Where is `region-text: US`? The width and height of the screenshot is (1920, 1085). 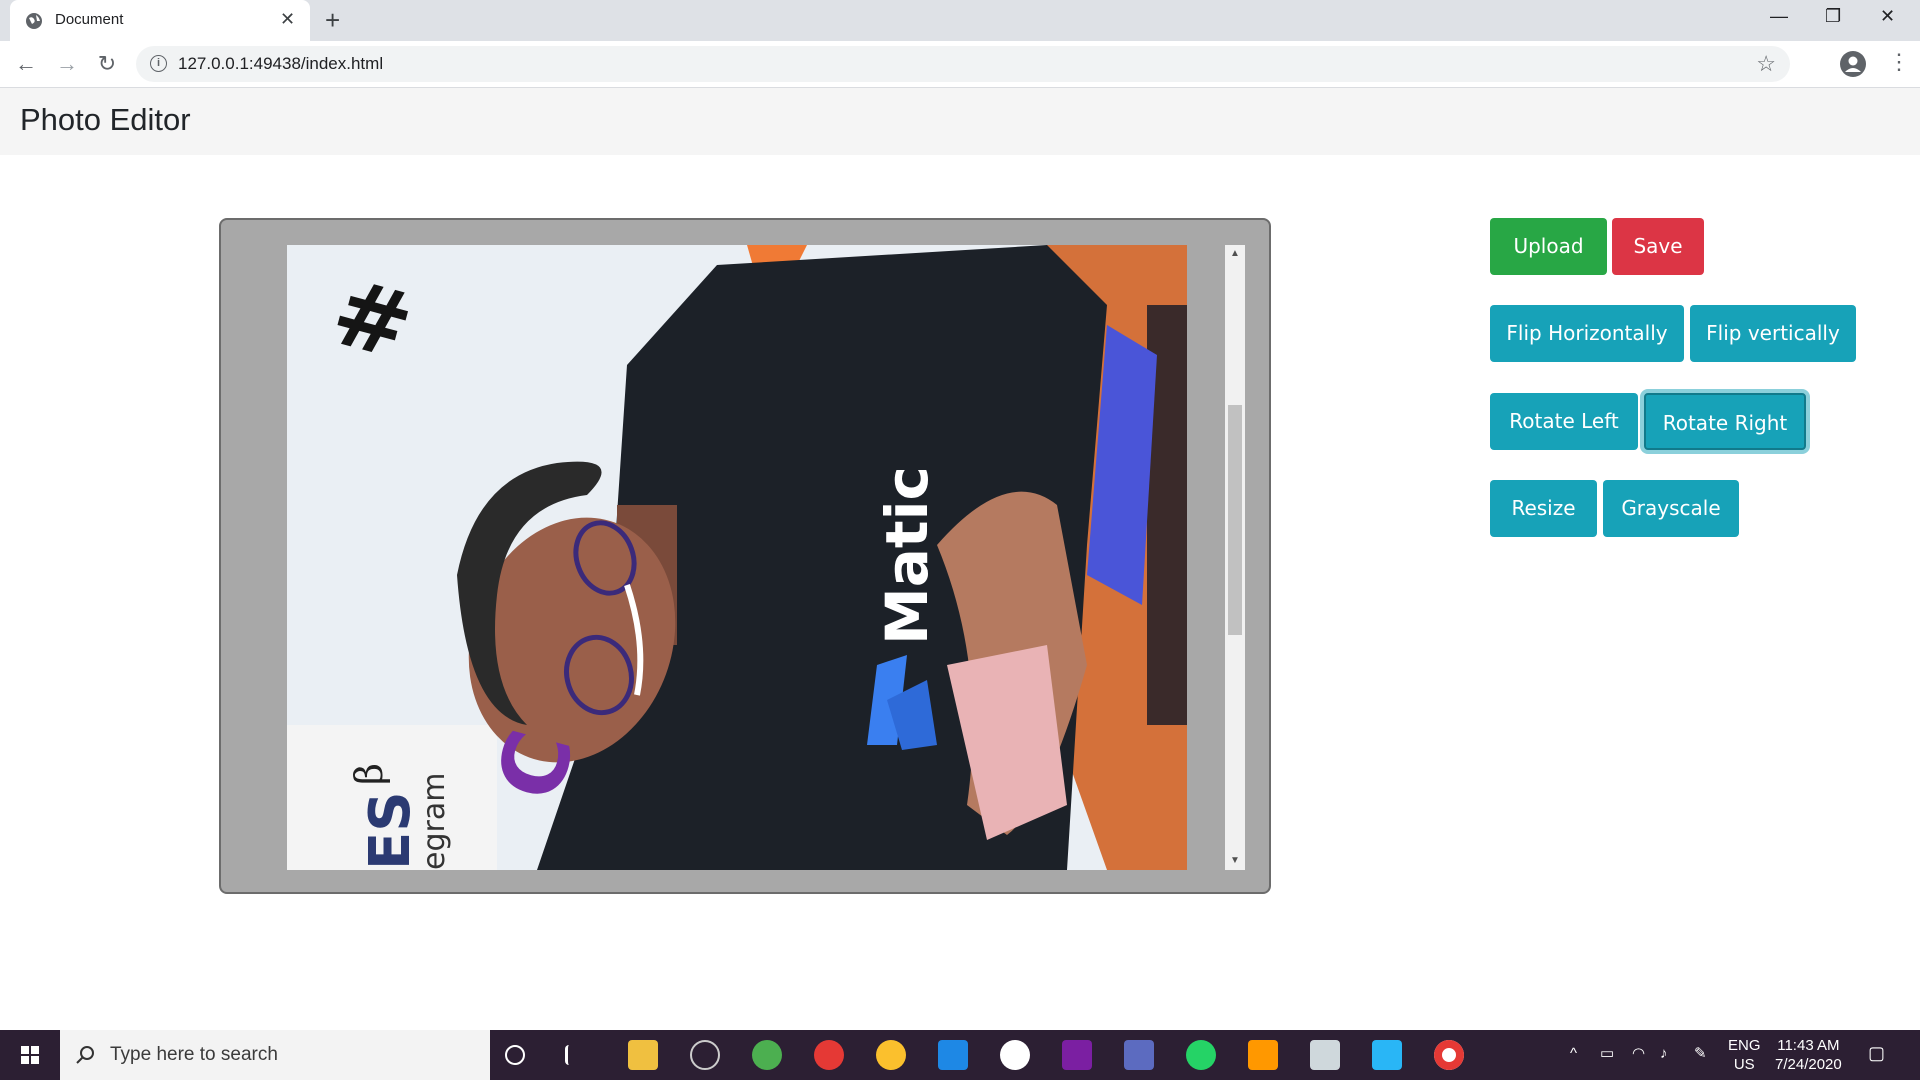
region-text: US is located at coordinates (1744, 1064).